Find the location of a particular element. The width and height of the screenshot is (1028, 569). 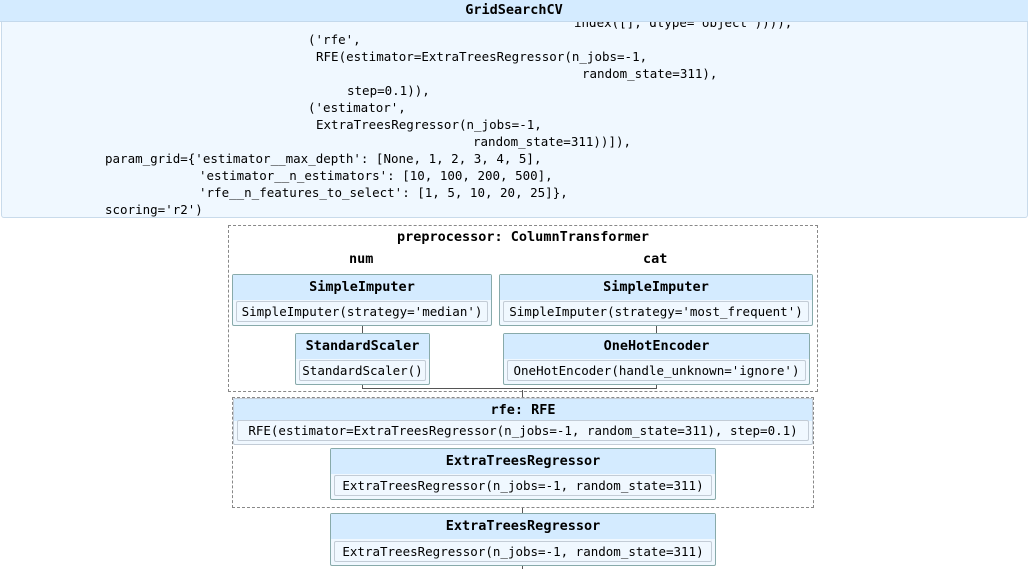

standardscaler-params: StandardScaler() is located at coordinates (362, 370).